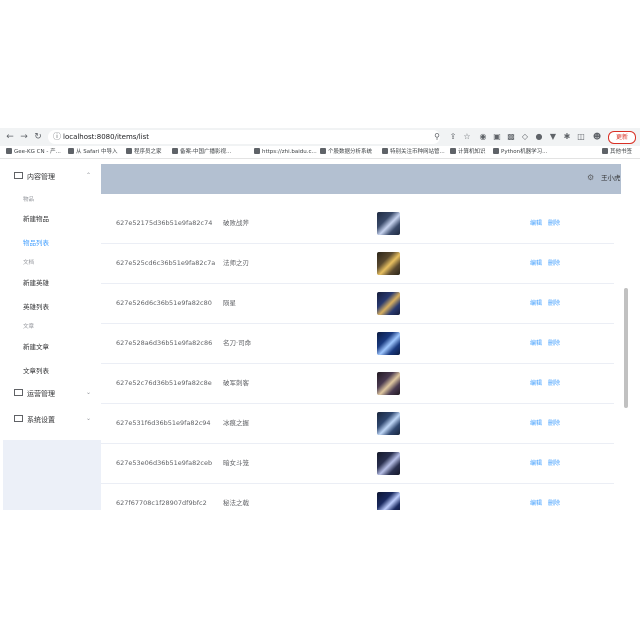 This screenshot has width=640, height=640. Describe the element at coordinates (164, 463) in the screenshot. I see `item-id: 627e53e06d36b51e9fa82ceb` at that location.